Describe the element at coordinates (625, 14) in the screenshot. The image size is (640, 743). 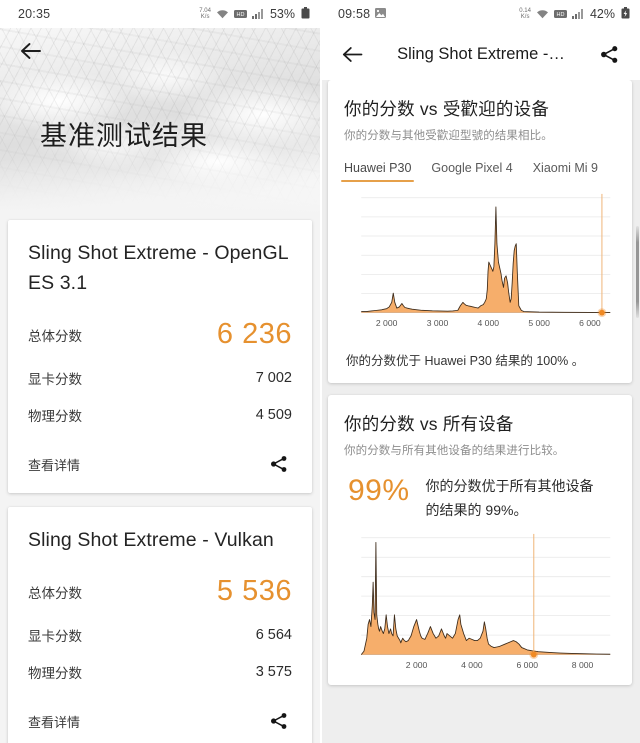
I see `battery-charging-icon` at that location.